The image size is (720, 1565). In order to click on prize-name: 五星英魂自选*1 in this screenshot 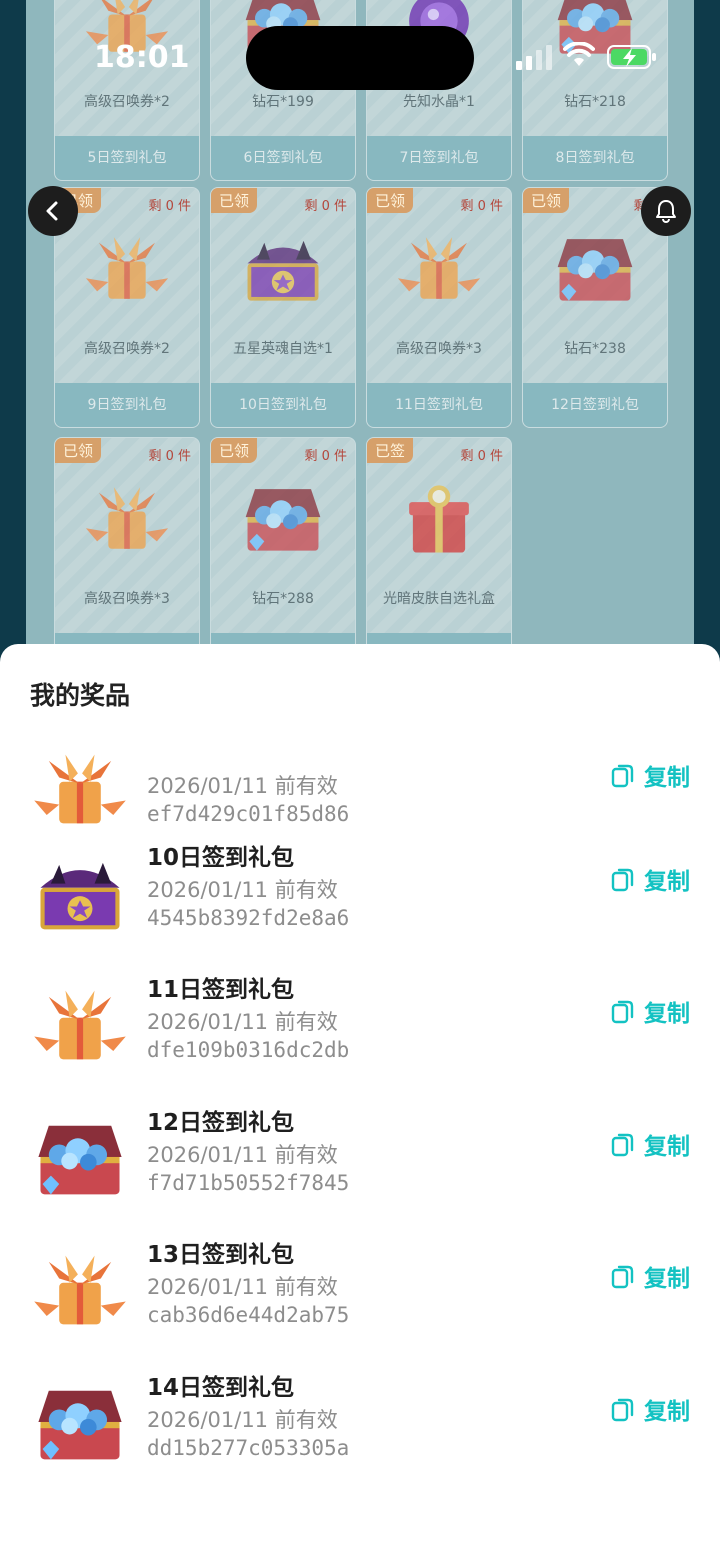, I will do `click(283, 349)`.